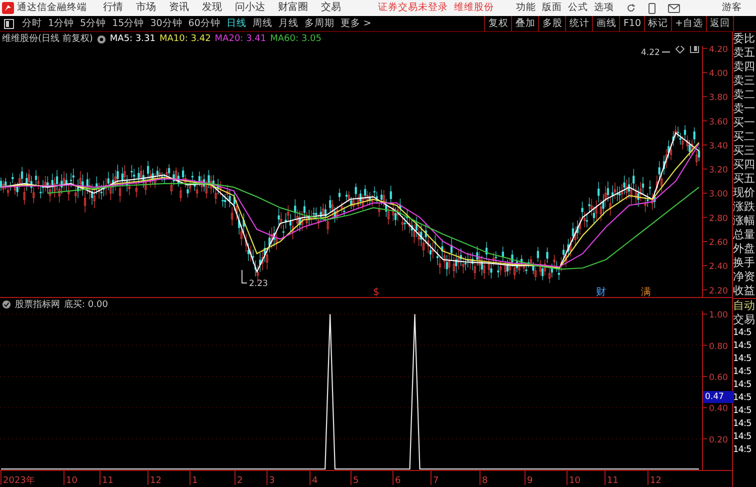 The height and width of the screenshot is (487, 756). What do you see at coordinates (32, 24) in the screenshot?
I see `period-tab: 分时` at bounding box center [32, 24].